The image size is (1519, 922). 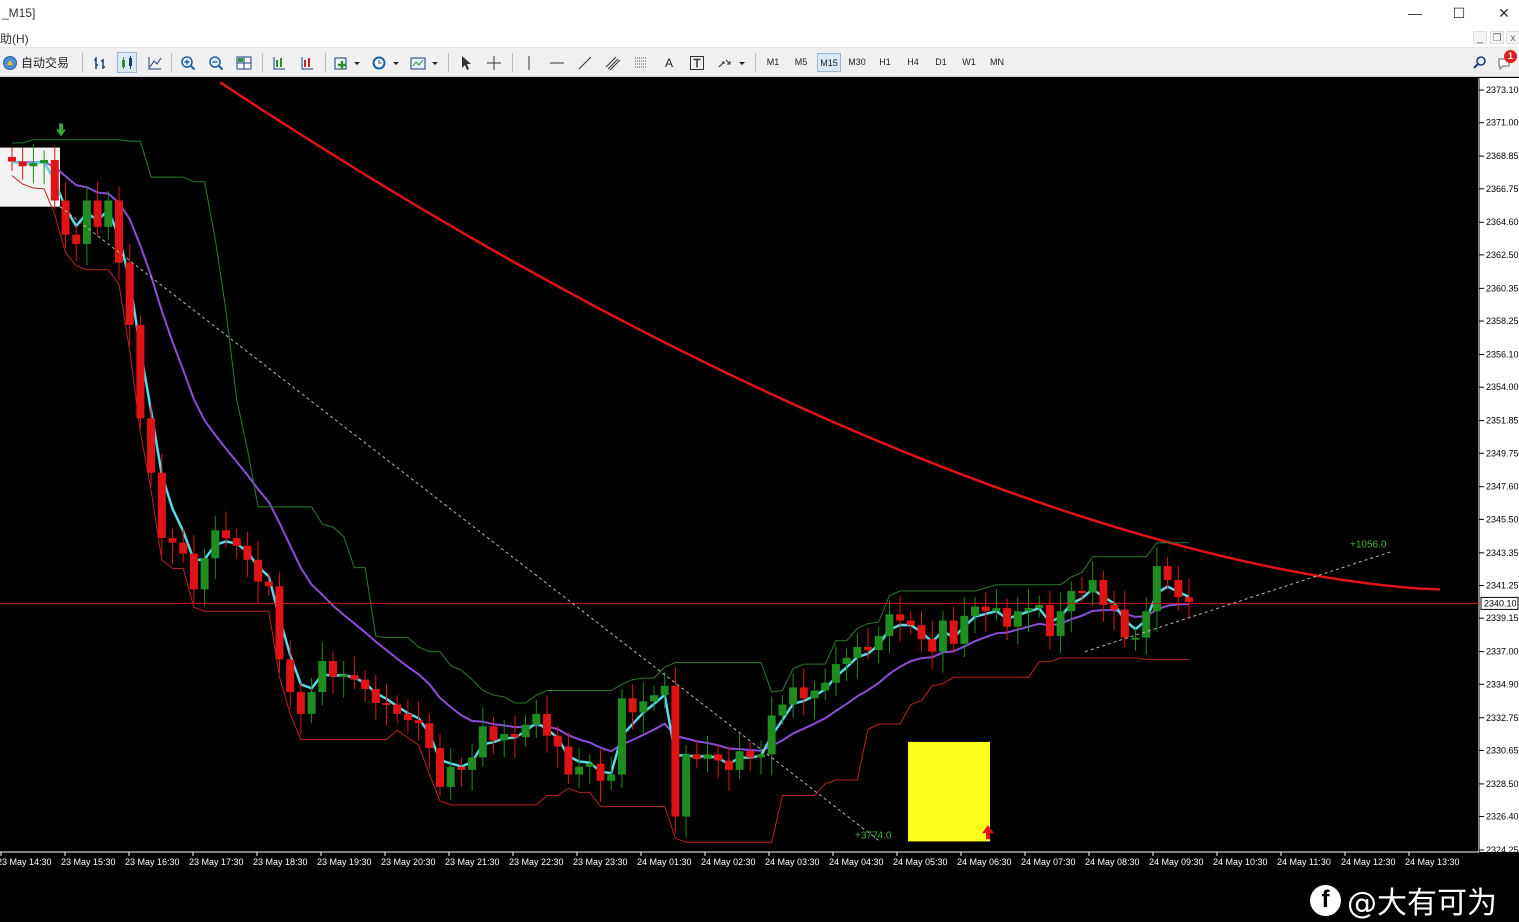 What do you see at coordinates (585, 62) in the screenshot?
I see `trendline-button` at bounding box center [585, 62].